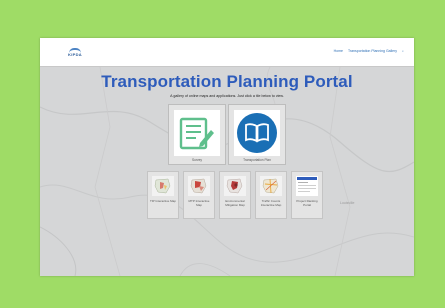 The image size is (445, 308). Describe the element at coordinates (199, 203) in the screenshot. I see `tile-label: MTP Interactive Map` at that location.